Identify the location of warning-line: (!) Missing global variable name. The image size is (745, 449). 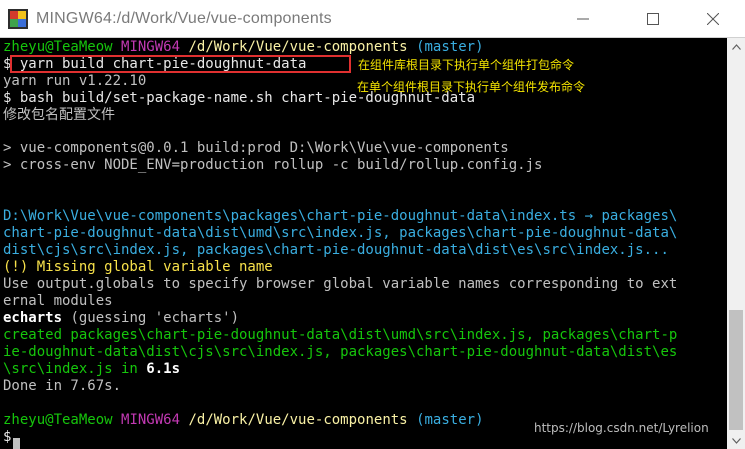
(138, 267).